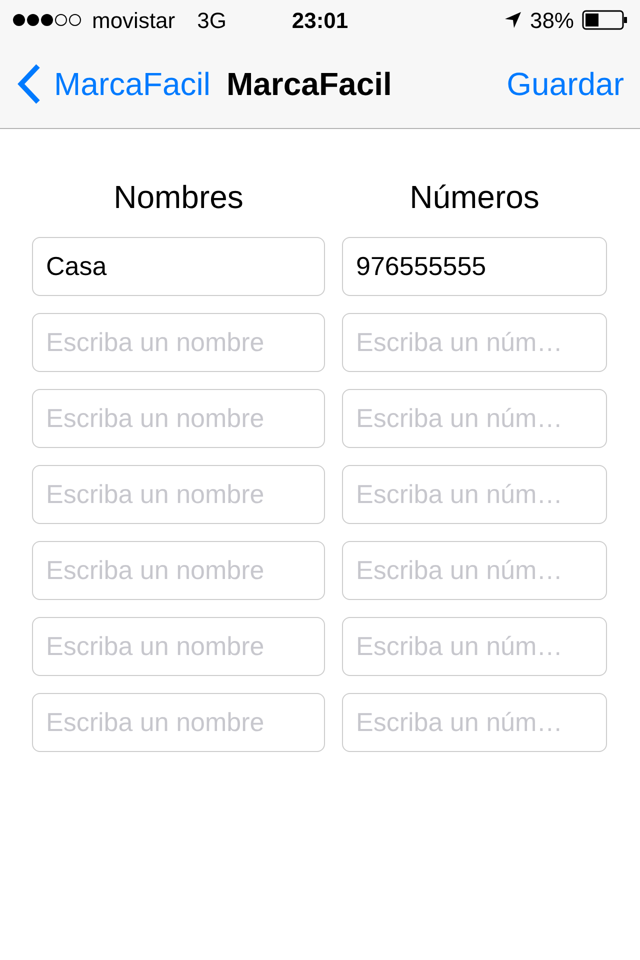  I want to click on chevron-left-icon, so click(29, 84).